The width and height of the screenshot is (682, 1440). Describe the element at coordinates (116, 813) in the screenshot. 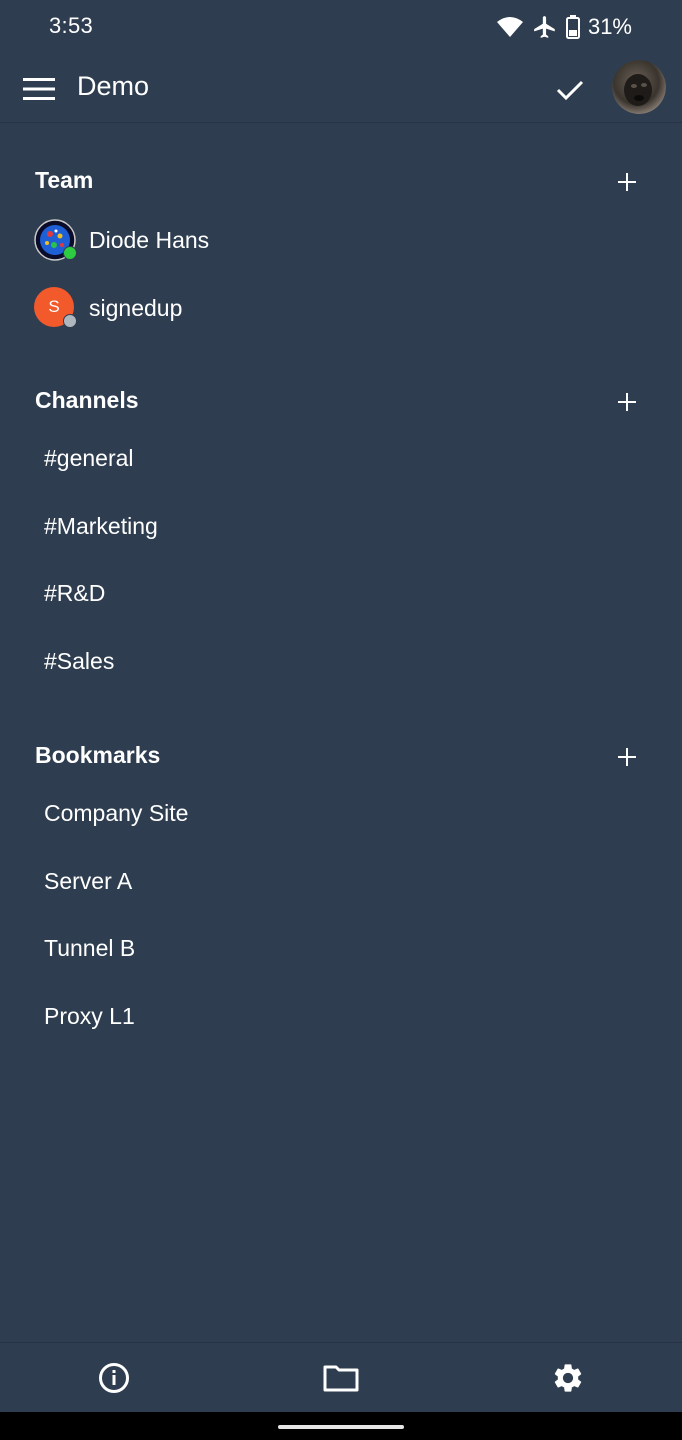

I see `bookmark-item: Company Site` at that location.